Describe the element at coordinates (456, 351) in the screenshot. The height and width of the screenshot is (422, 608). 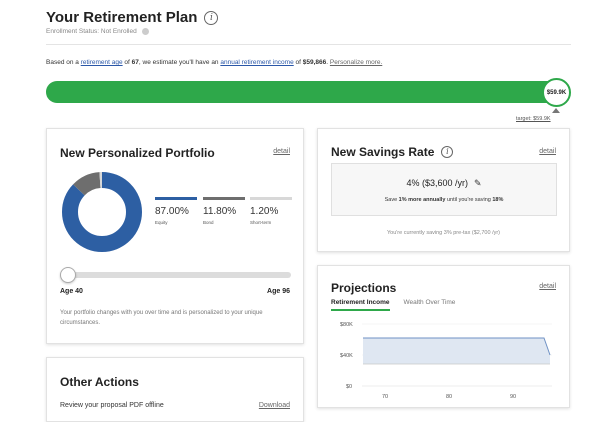
I see `projection-area` at that location.